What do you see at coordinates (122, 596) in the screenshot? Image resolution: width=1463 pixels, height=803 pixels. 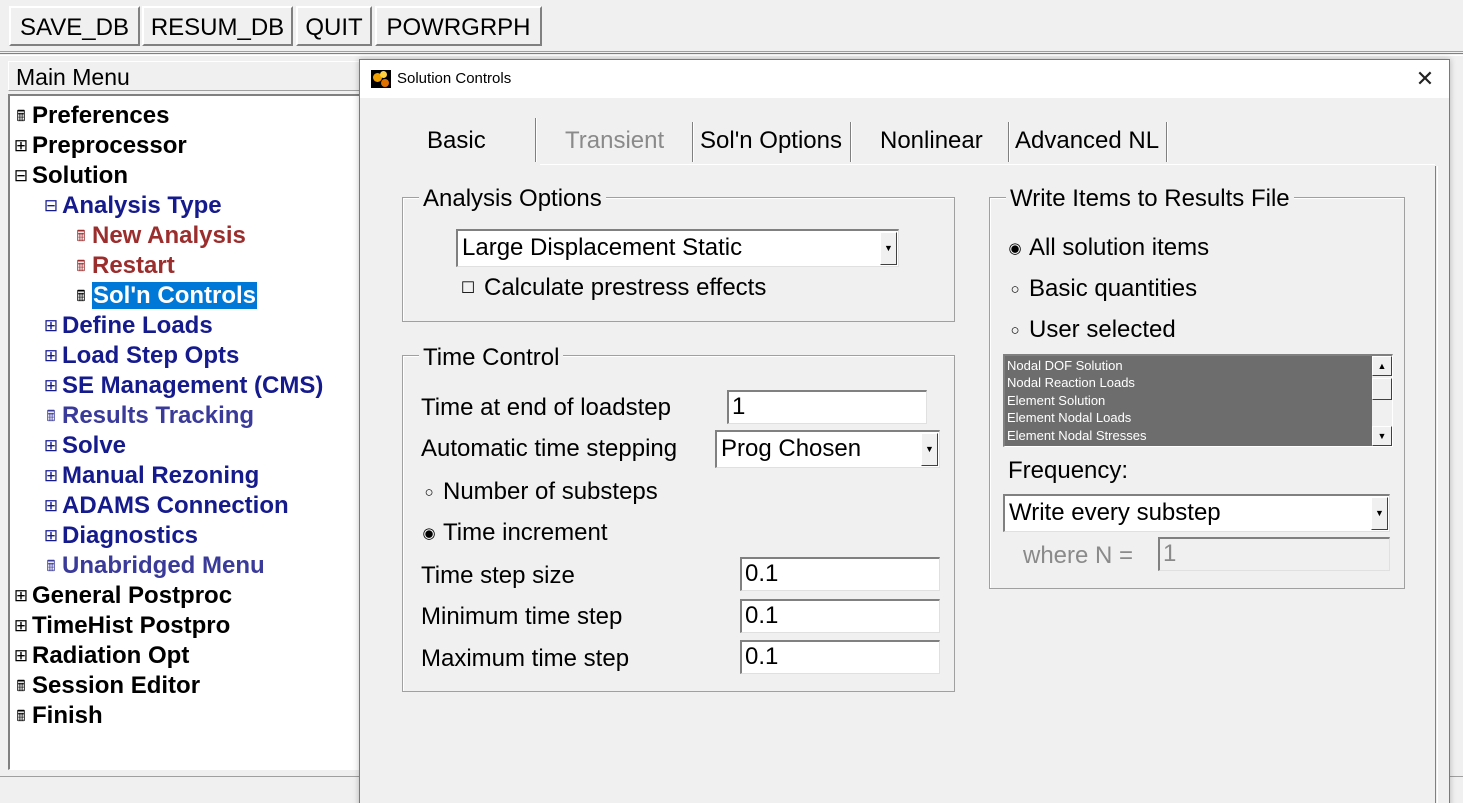 I see `menu-item-general-postproc: ⊞ General Postproc` at bounding box center [122, 596].